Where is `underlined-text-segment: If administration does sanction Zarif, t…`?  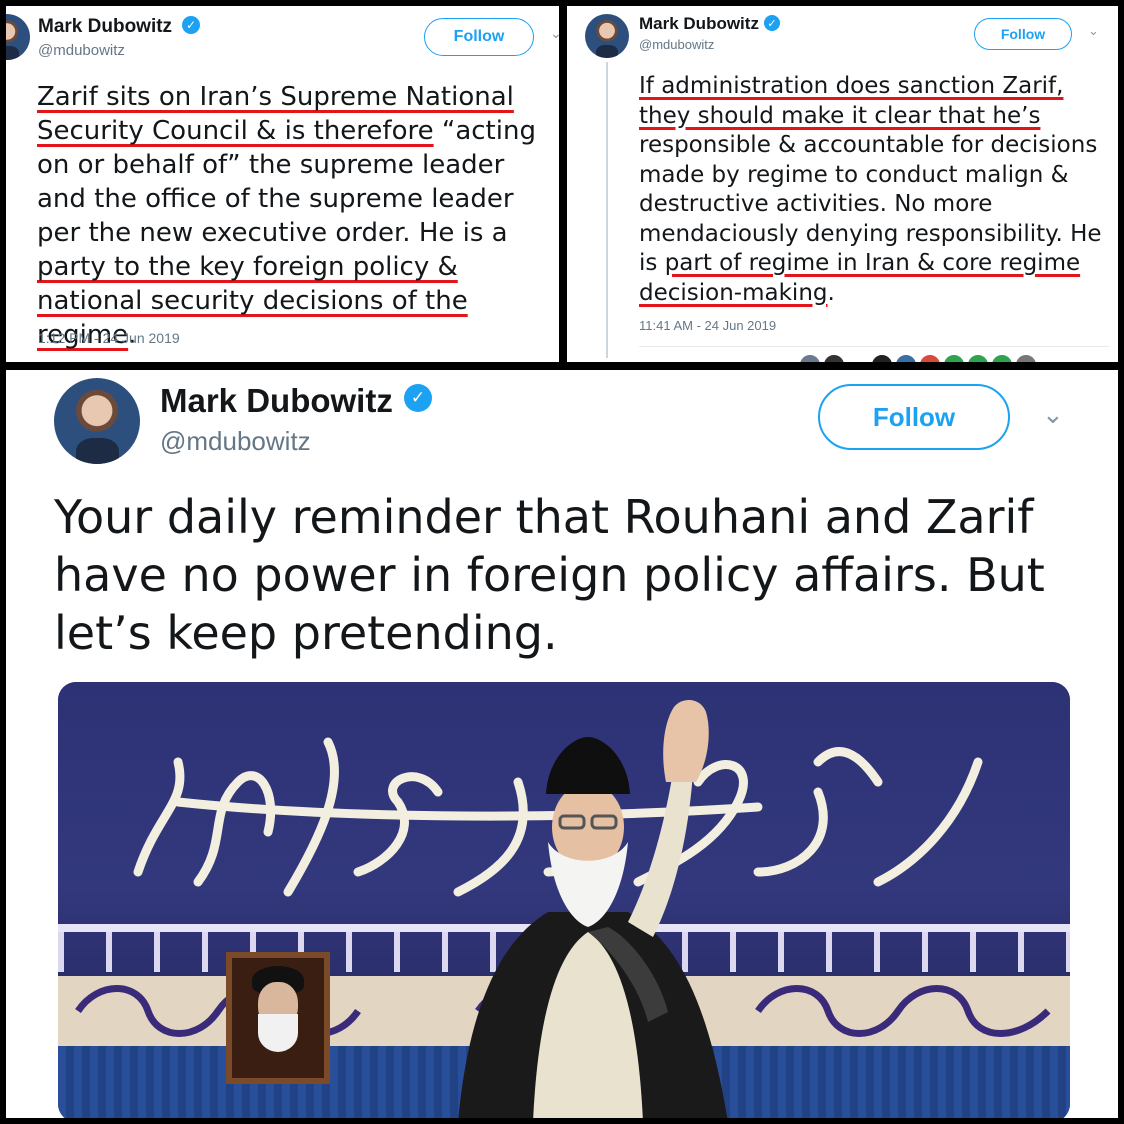 underlined-text-segment: If administration does sanction Zarif, t… is located at coordinates (851, 101).